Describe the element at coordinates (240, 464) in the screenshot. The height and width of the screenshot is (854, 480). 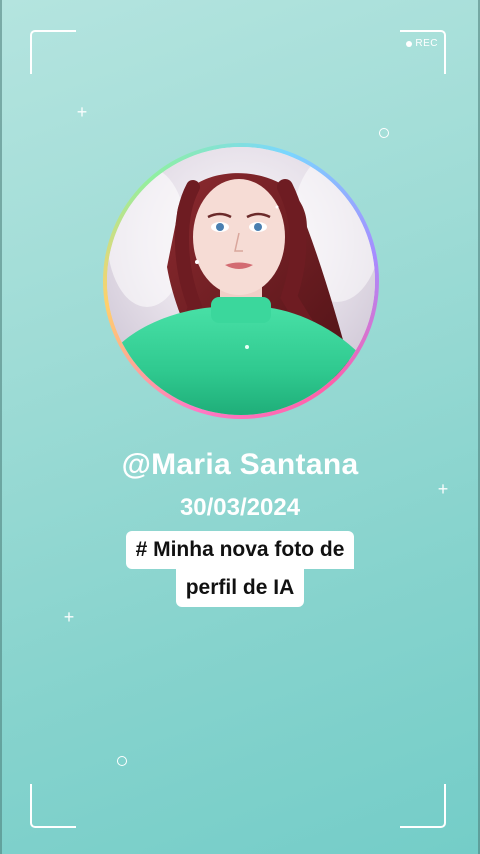
I see `profile-handle: @Maria Santana` at that location.